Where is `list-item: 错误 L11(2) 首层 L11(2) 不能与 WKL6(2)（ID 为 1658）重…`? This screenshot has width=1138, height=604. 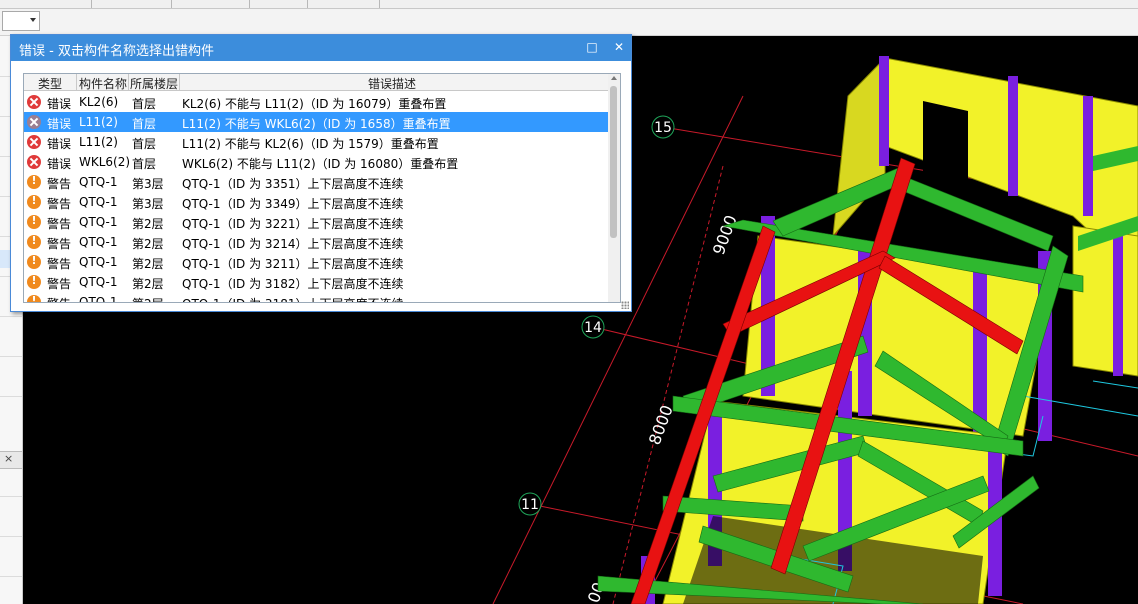
list-item: 错误 L11(2) 首层 L11(2) 不能与 WKL6(2)（ID 为 1658）重… is located at coordinates (316, 122).